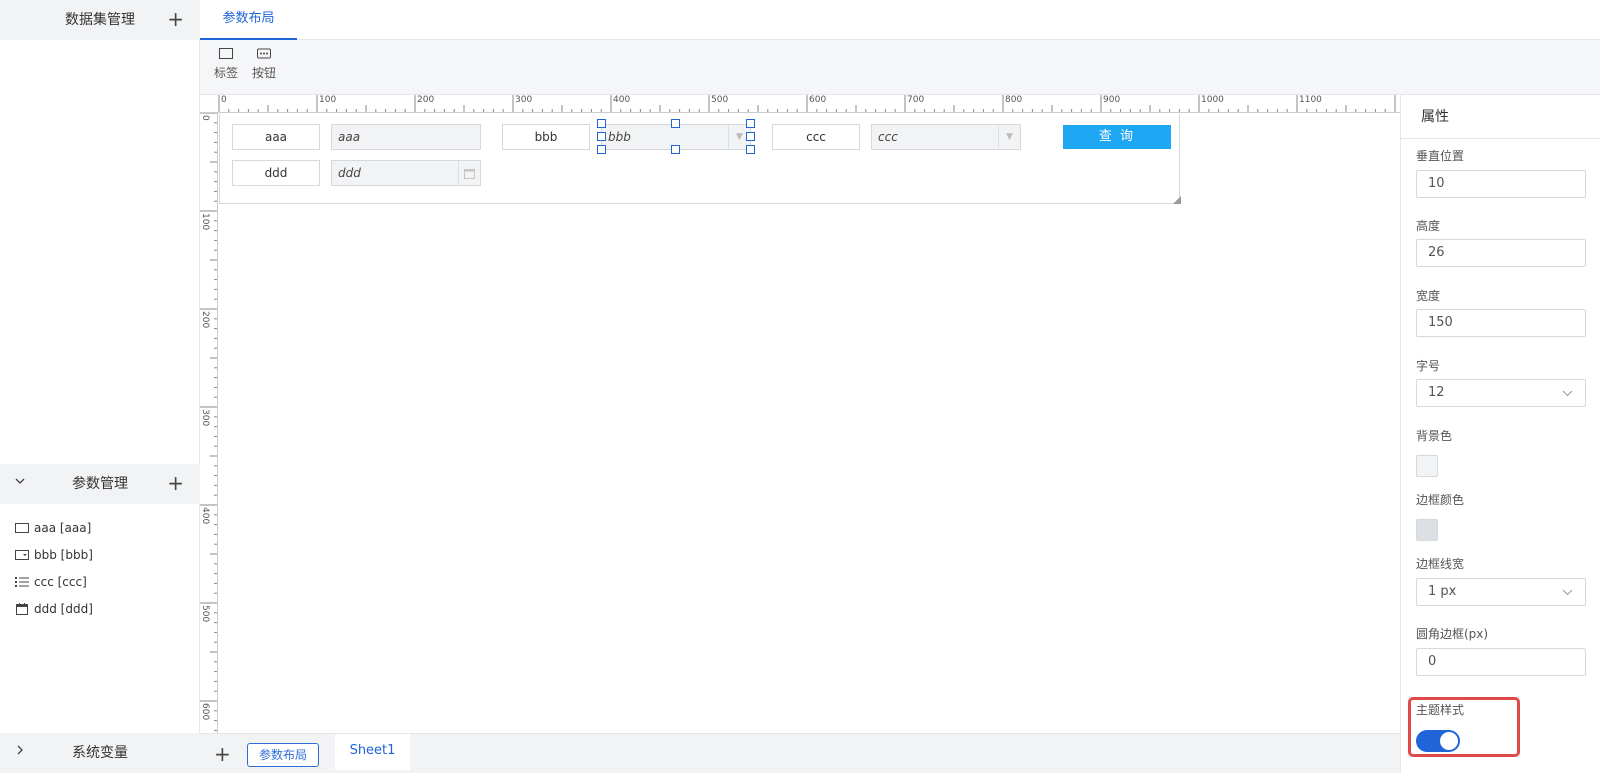  What do you see at coordinates (619, 137) in the screenshot?
I see `bbb-select-value: bbb` at bounding box center [619, 137].